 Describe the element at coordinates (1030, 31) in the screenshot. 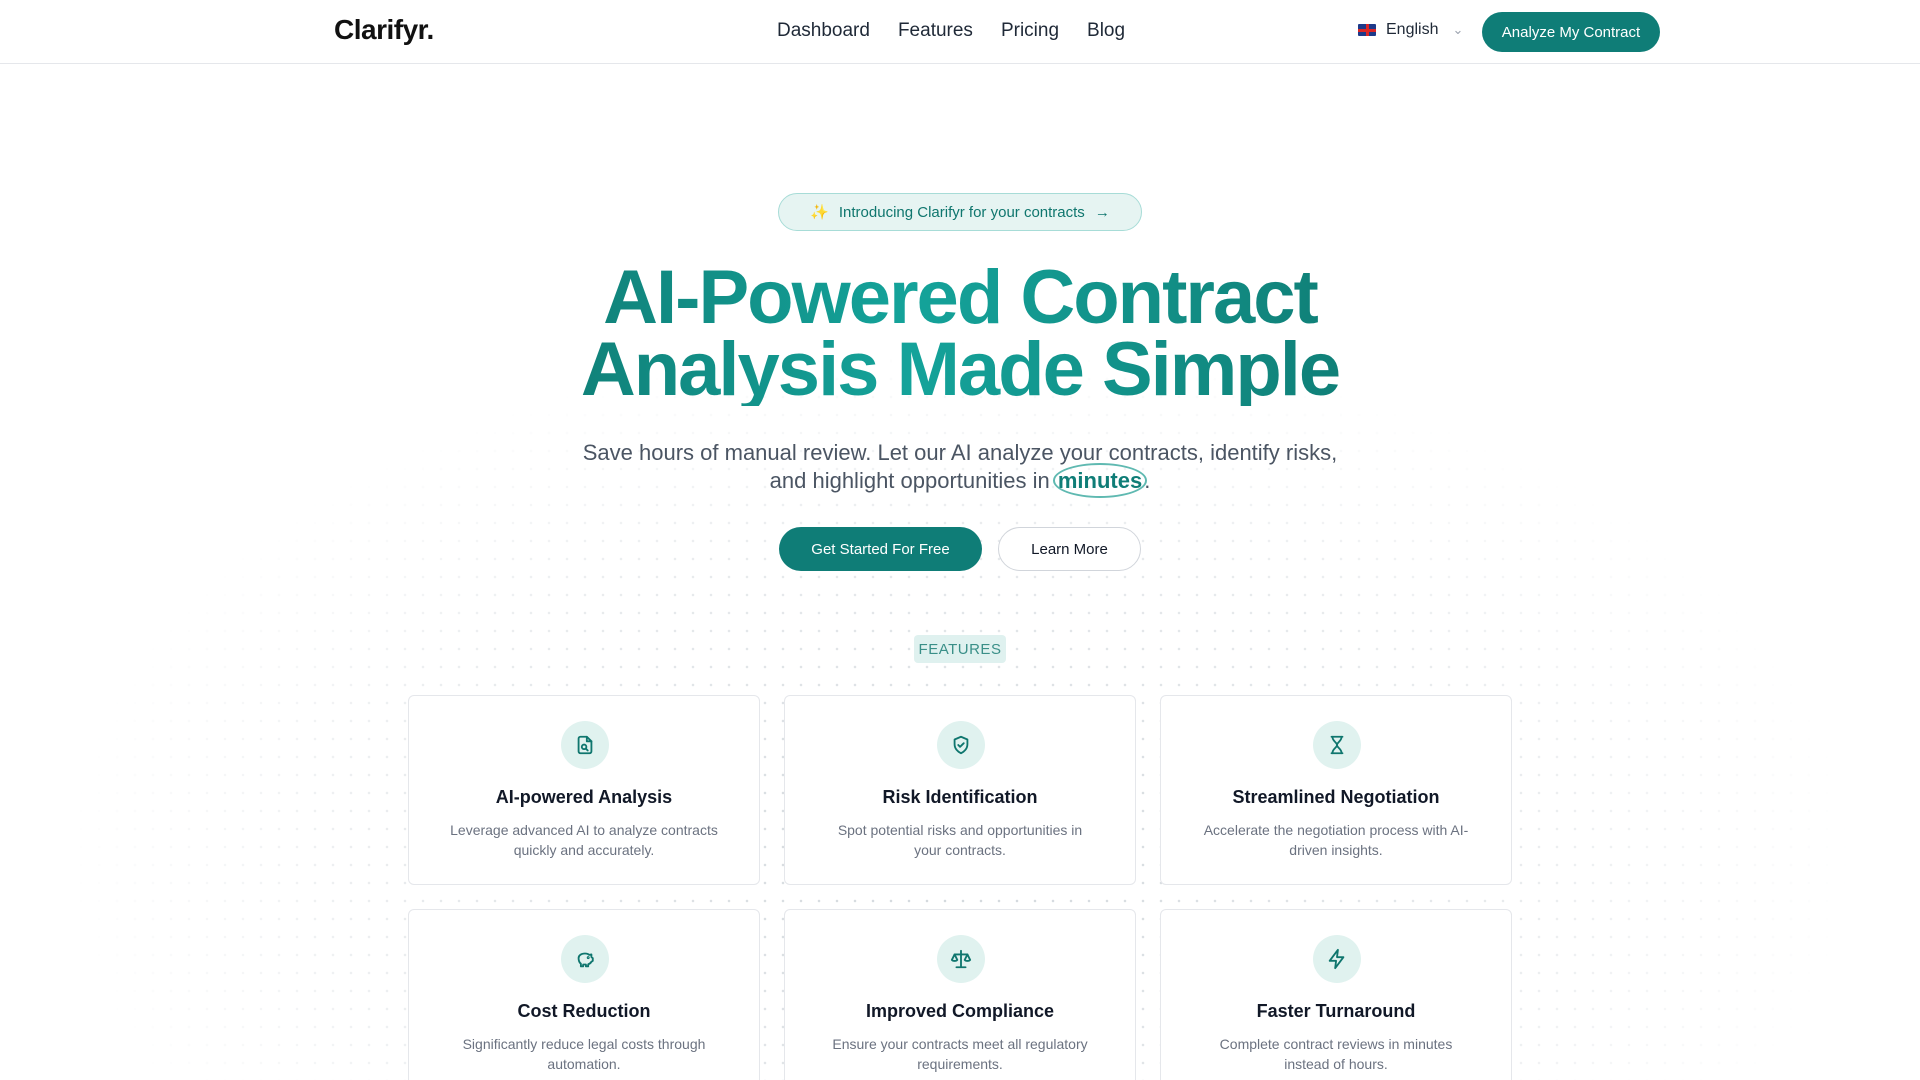

I see `nav-link-pricing: Pricing` at that location.